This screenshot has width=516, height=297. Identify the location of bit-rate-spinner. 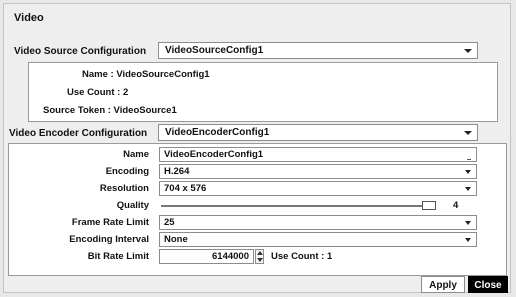
(259, 256).